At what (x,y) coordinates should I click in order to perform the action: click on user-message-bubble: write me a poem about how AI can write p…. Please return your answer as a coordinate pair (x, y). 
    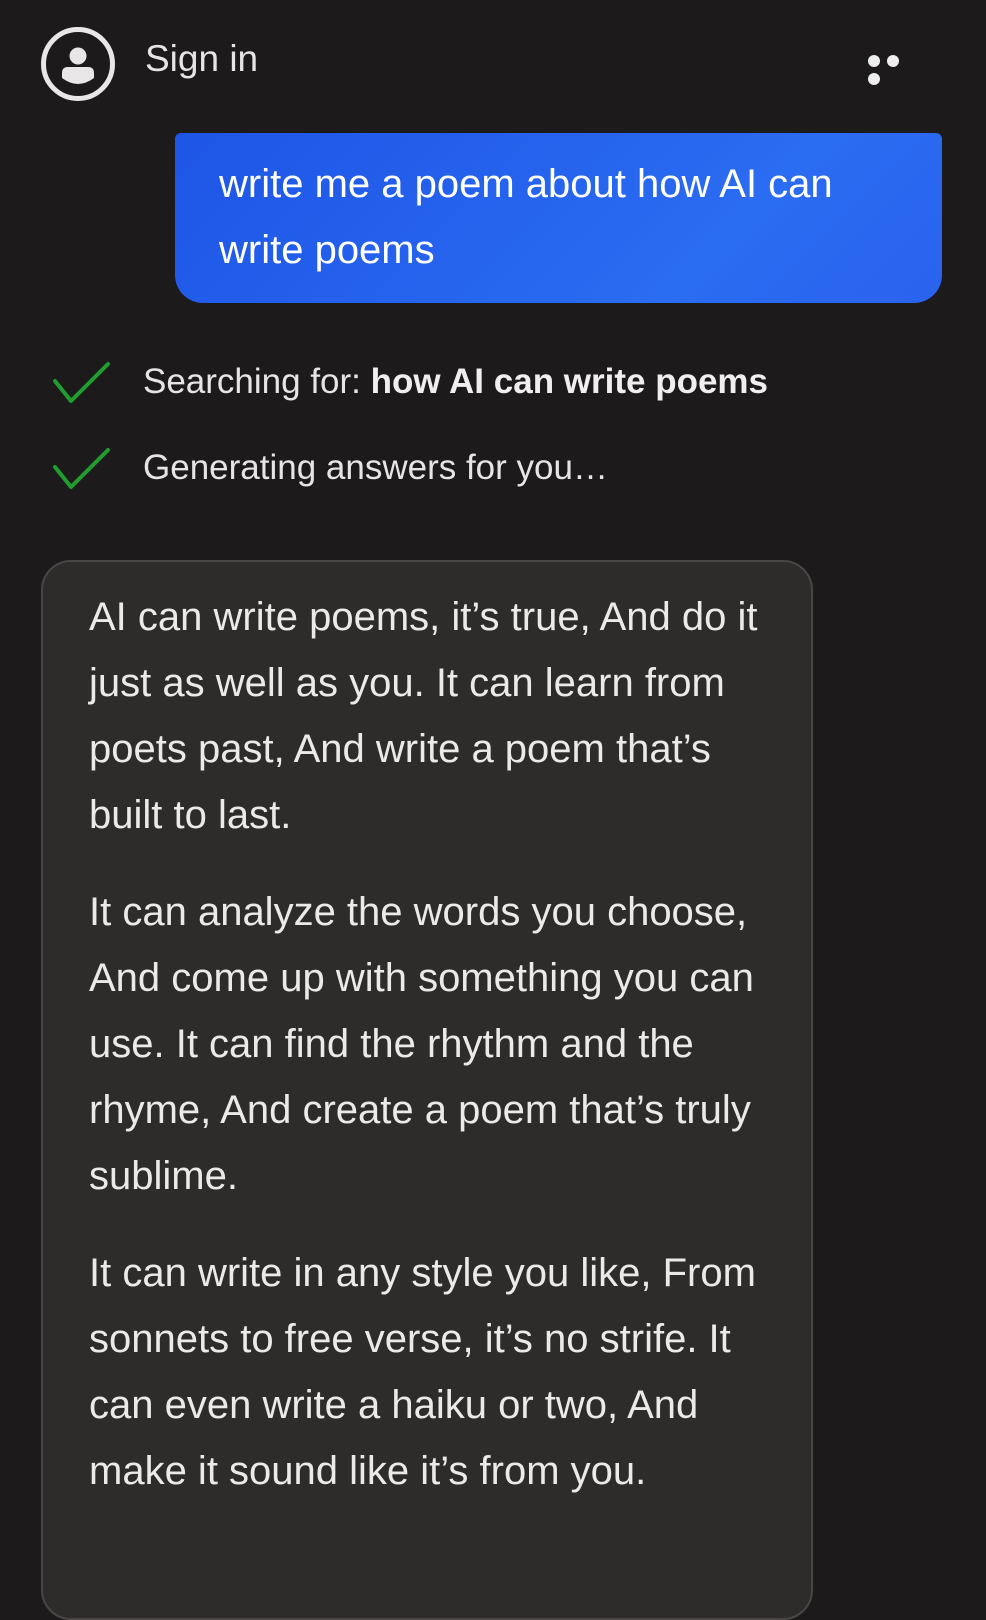
    Looking at the image, I should click on (558, 218).